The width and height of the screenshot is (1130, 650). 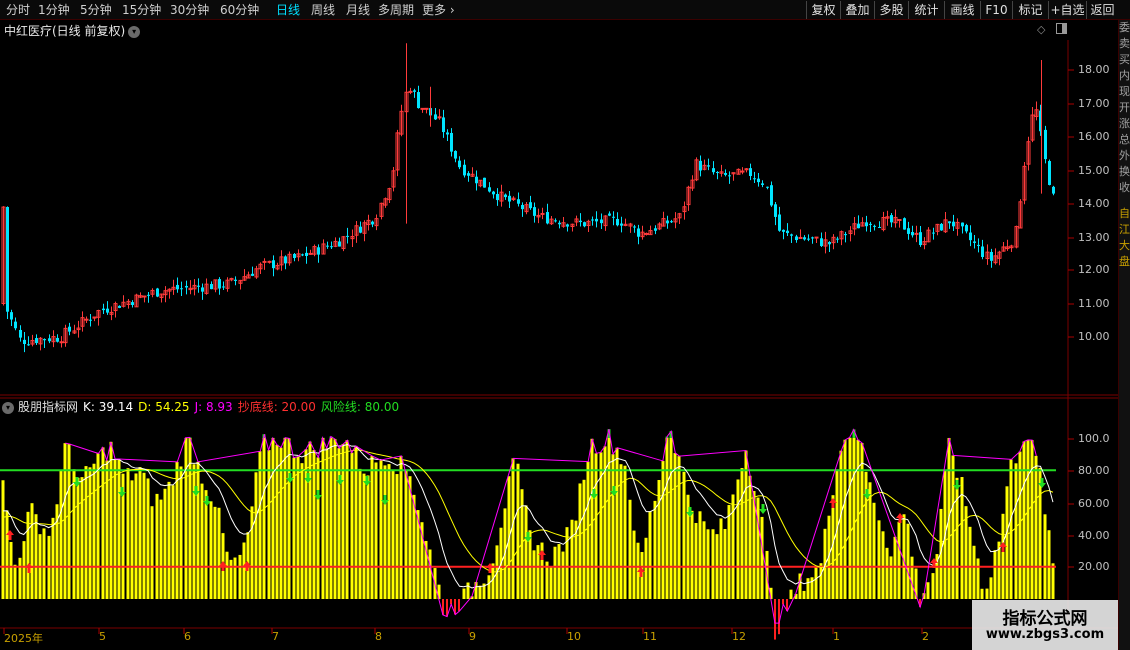 What do you see at coordinates (1124, 155) in the screenshot?
I see `quote-field-label: 外` at bounding box center [1124, 155].